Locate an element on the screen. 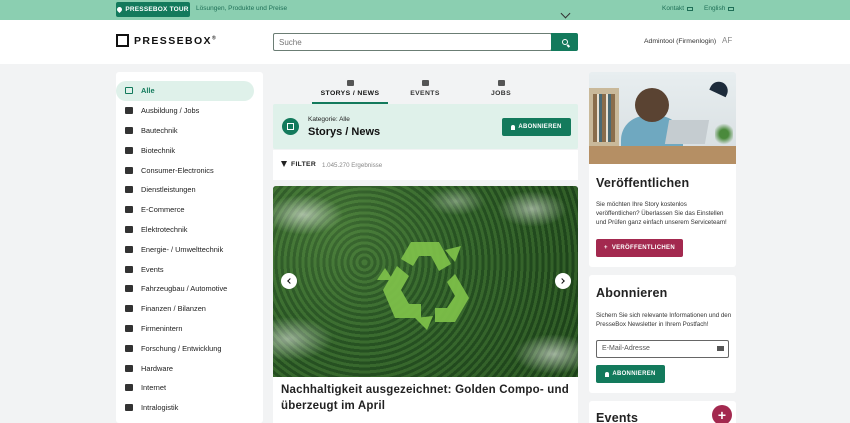  tab-storys-news: STORYS / NEWS is located at coordinates (350, 91).